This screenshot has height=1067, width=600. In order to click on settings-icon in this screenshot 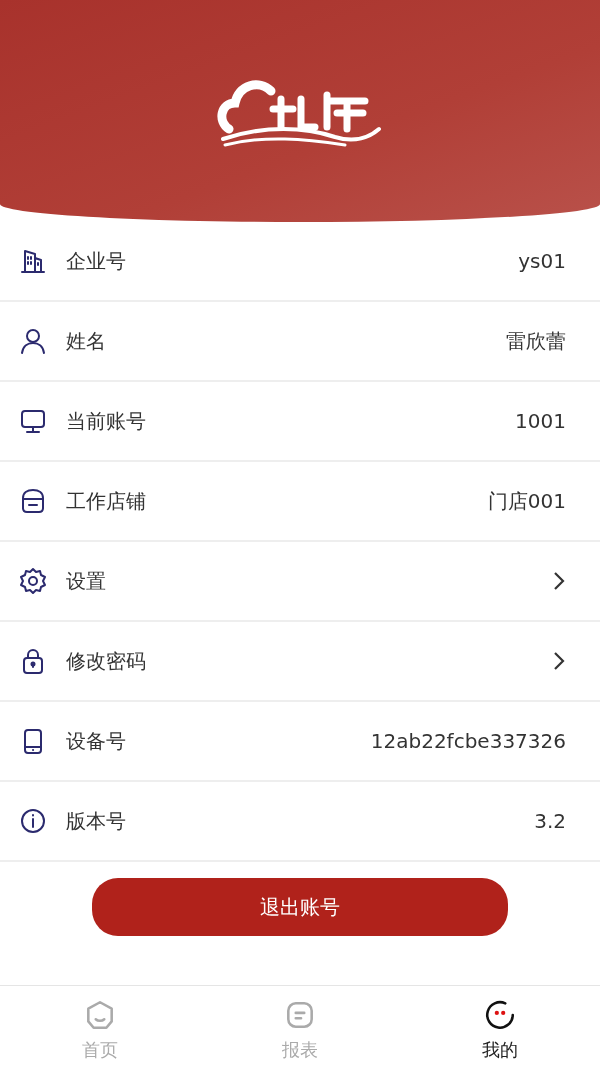, I will do `click(33, 581)`.